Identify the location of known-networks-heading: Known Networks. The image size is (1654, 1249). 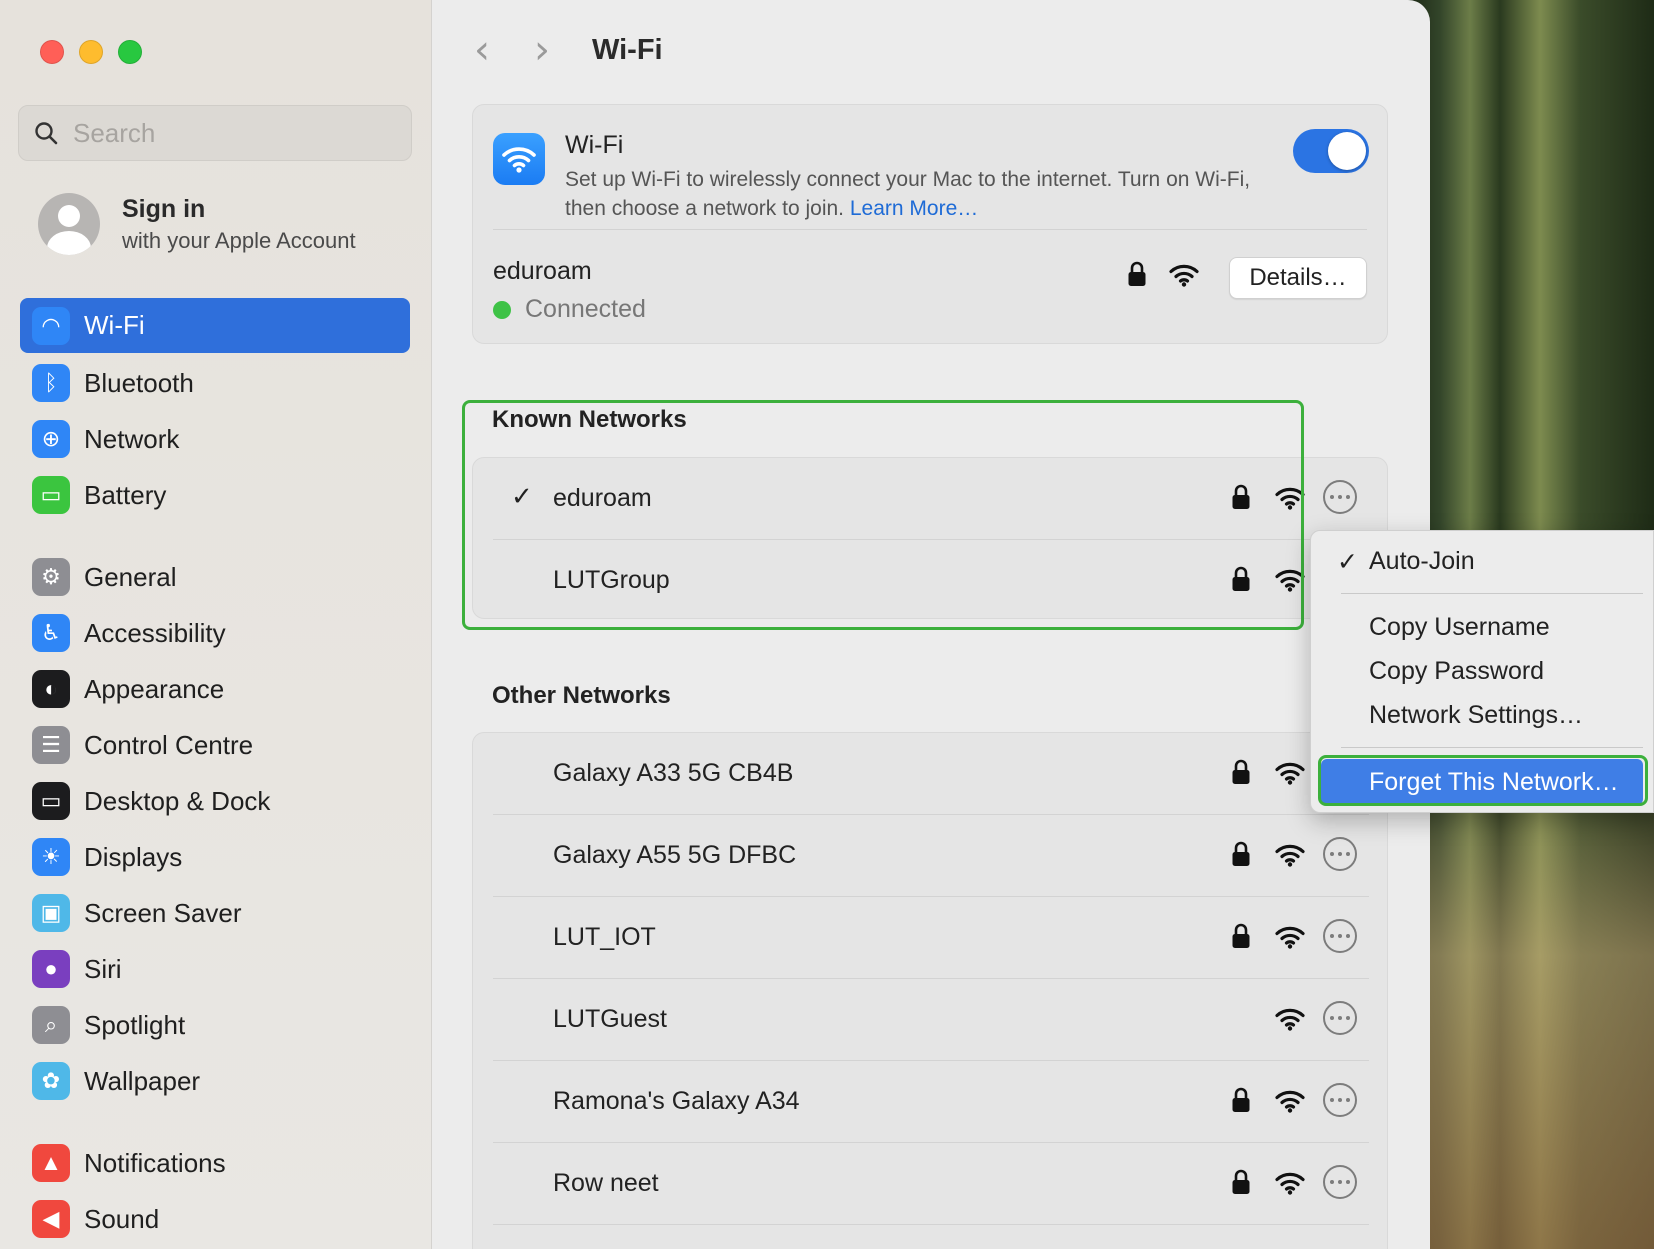
(589, 419).